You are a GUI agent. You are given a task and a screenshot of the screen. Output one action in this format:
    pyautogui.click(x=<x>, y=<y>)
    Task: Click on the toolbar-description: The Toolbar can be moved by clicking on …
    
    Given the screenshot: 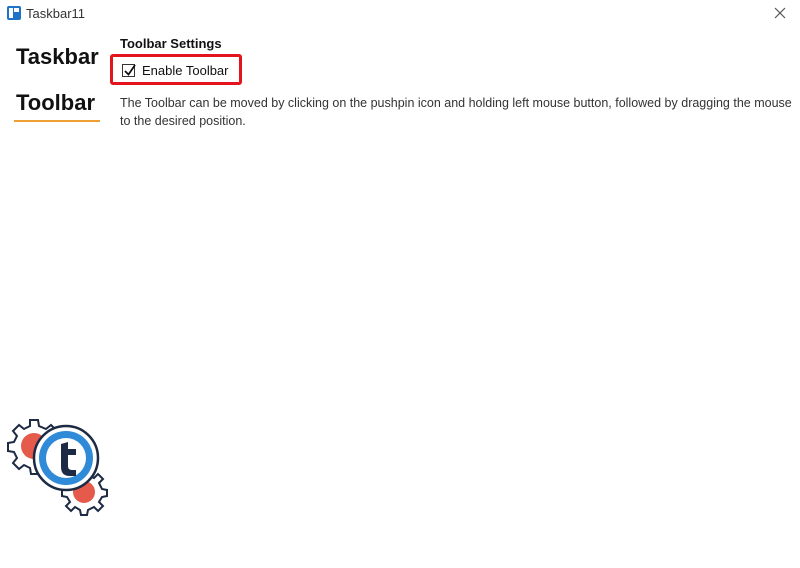 What is the action you would take?
    pyautogui.click(x=456, y=112)
    